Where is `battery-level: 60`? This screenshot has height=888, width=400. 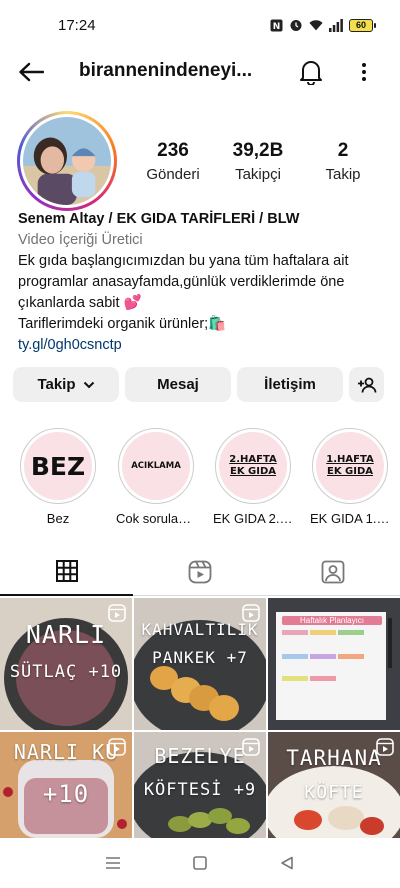
battery-level: 60 is located at coordinates (361, 25).